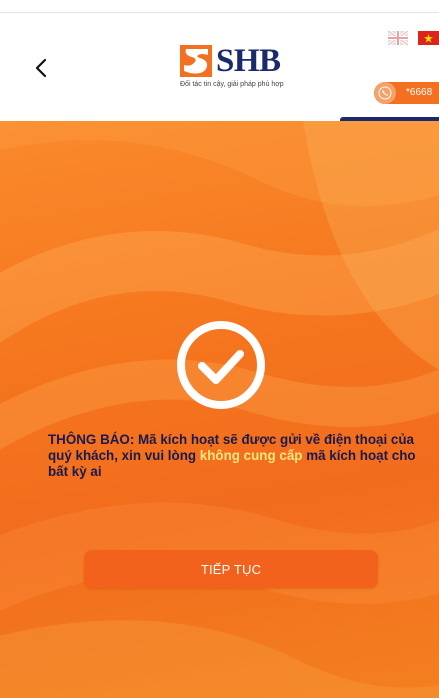 This screenshot has height=698, width=439. I want to click on logo-text: SHB, so click(248, 61).